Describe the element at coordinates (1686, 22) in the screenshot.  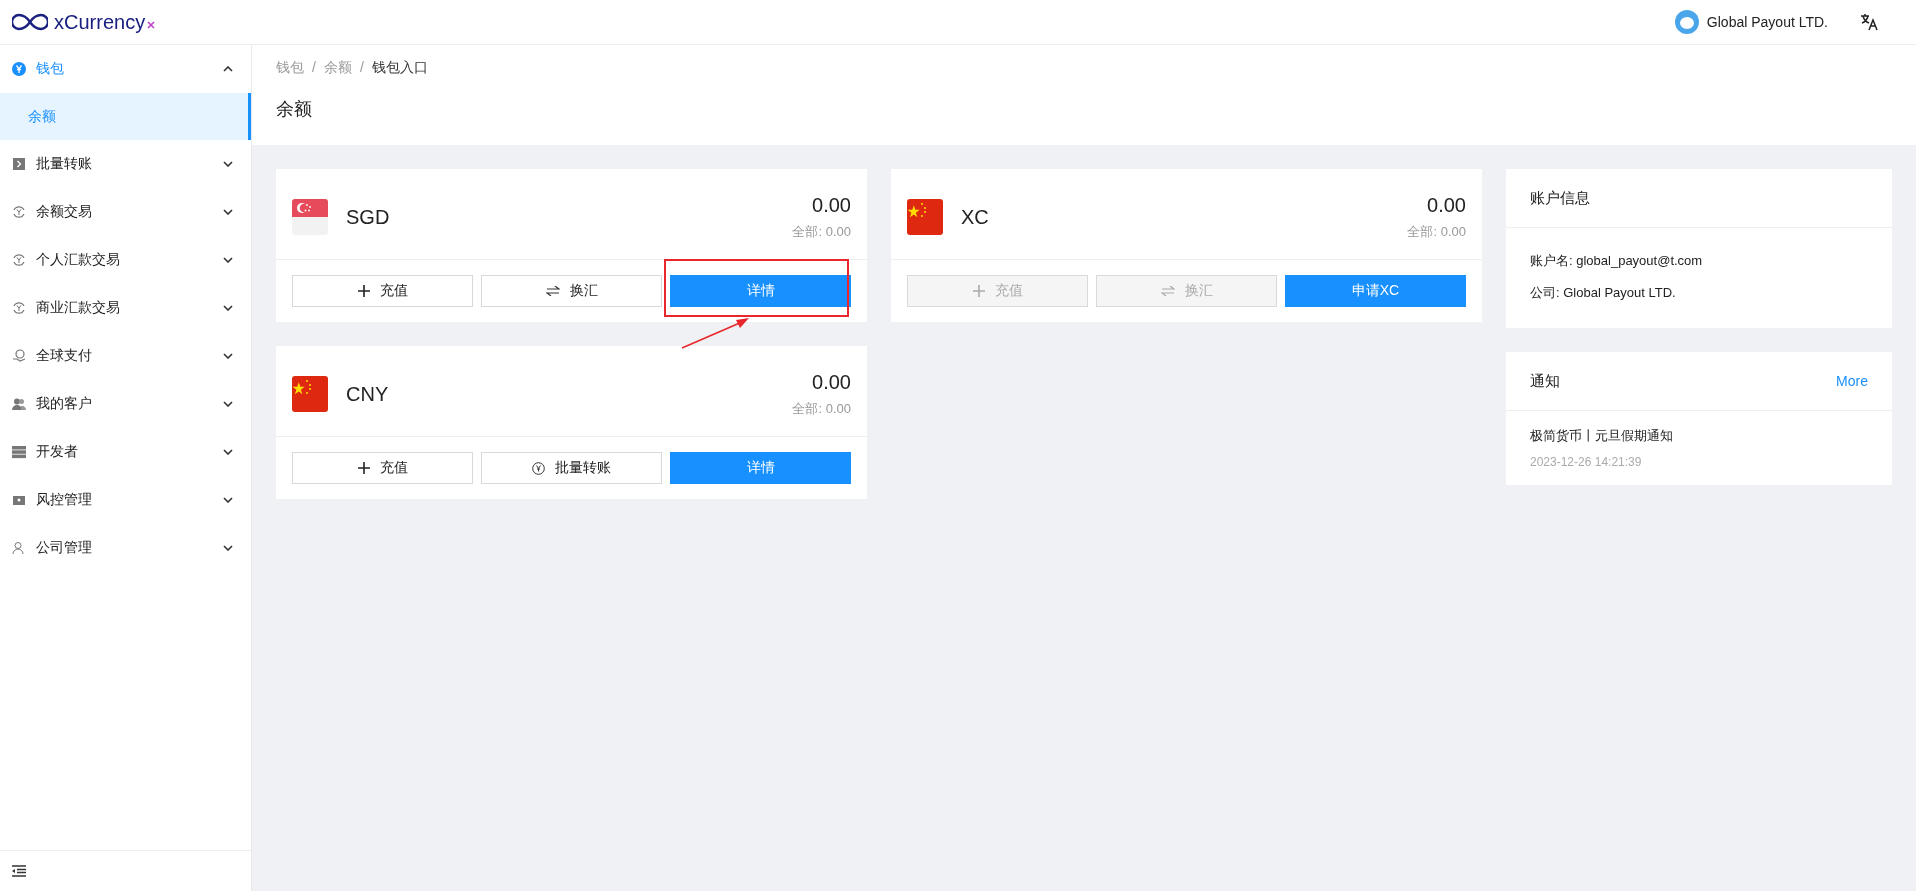
I see `avatar-icon` at that location.